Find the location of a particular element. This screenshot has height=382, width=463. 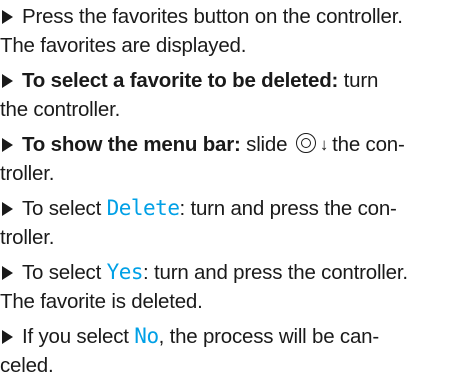

step-3-text-post: the con- is located at coordinates (368, 144).